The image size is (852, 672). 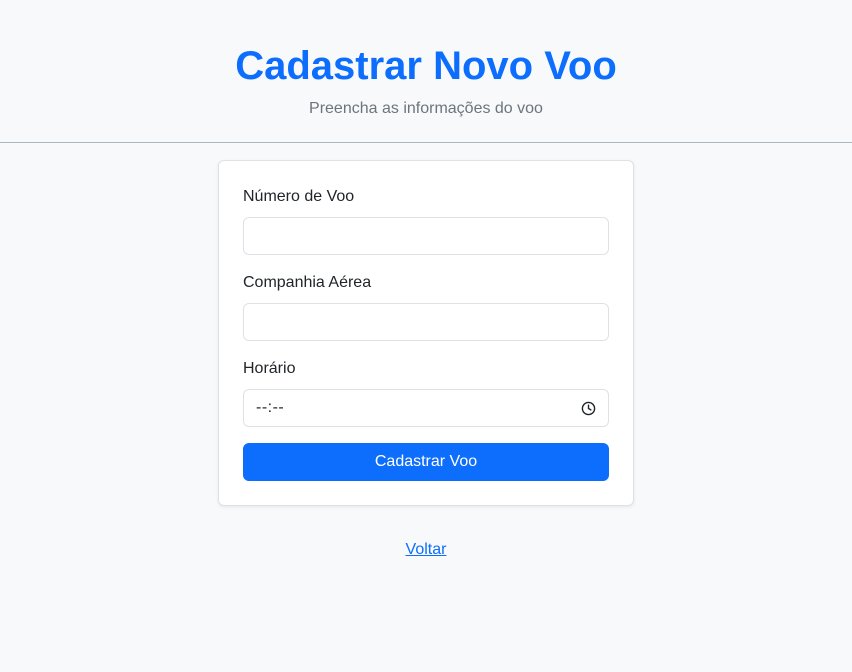 What do you see at coordinates (426, 322) in the screenshot?
I see `airline-input` at bounding box center [426, 322].